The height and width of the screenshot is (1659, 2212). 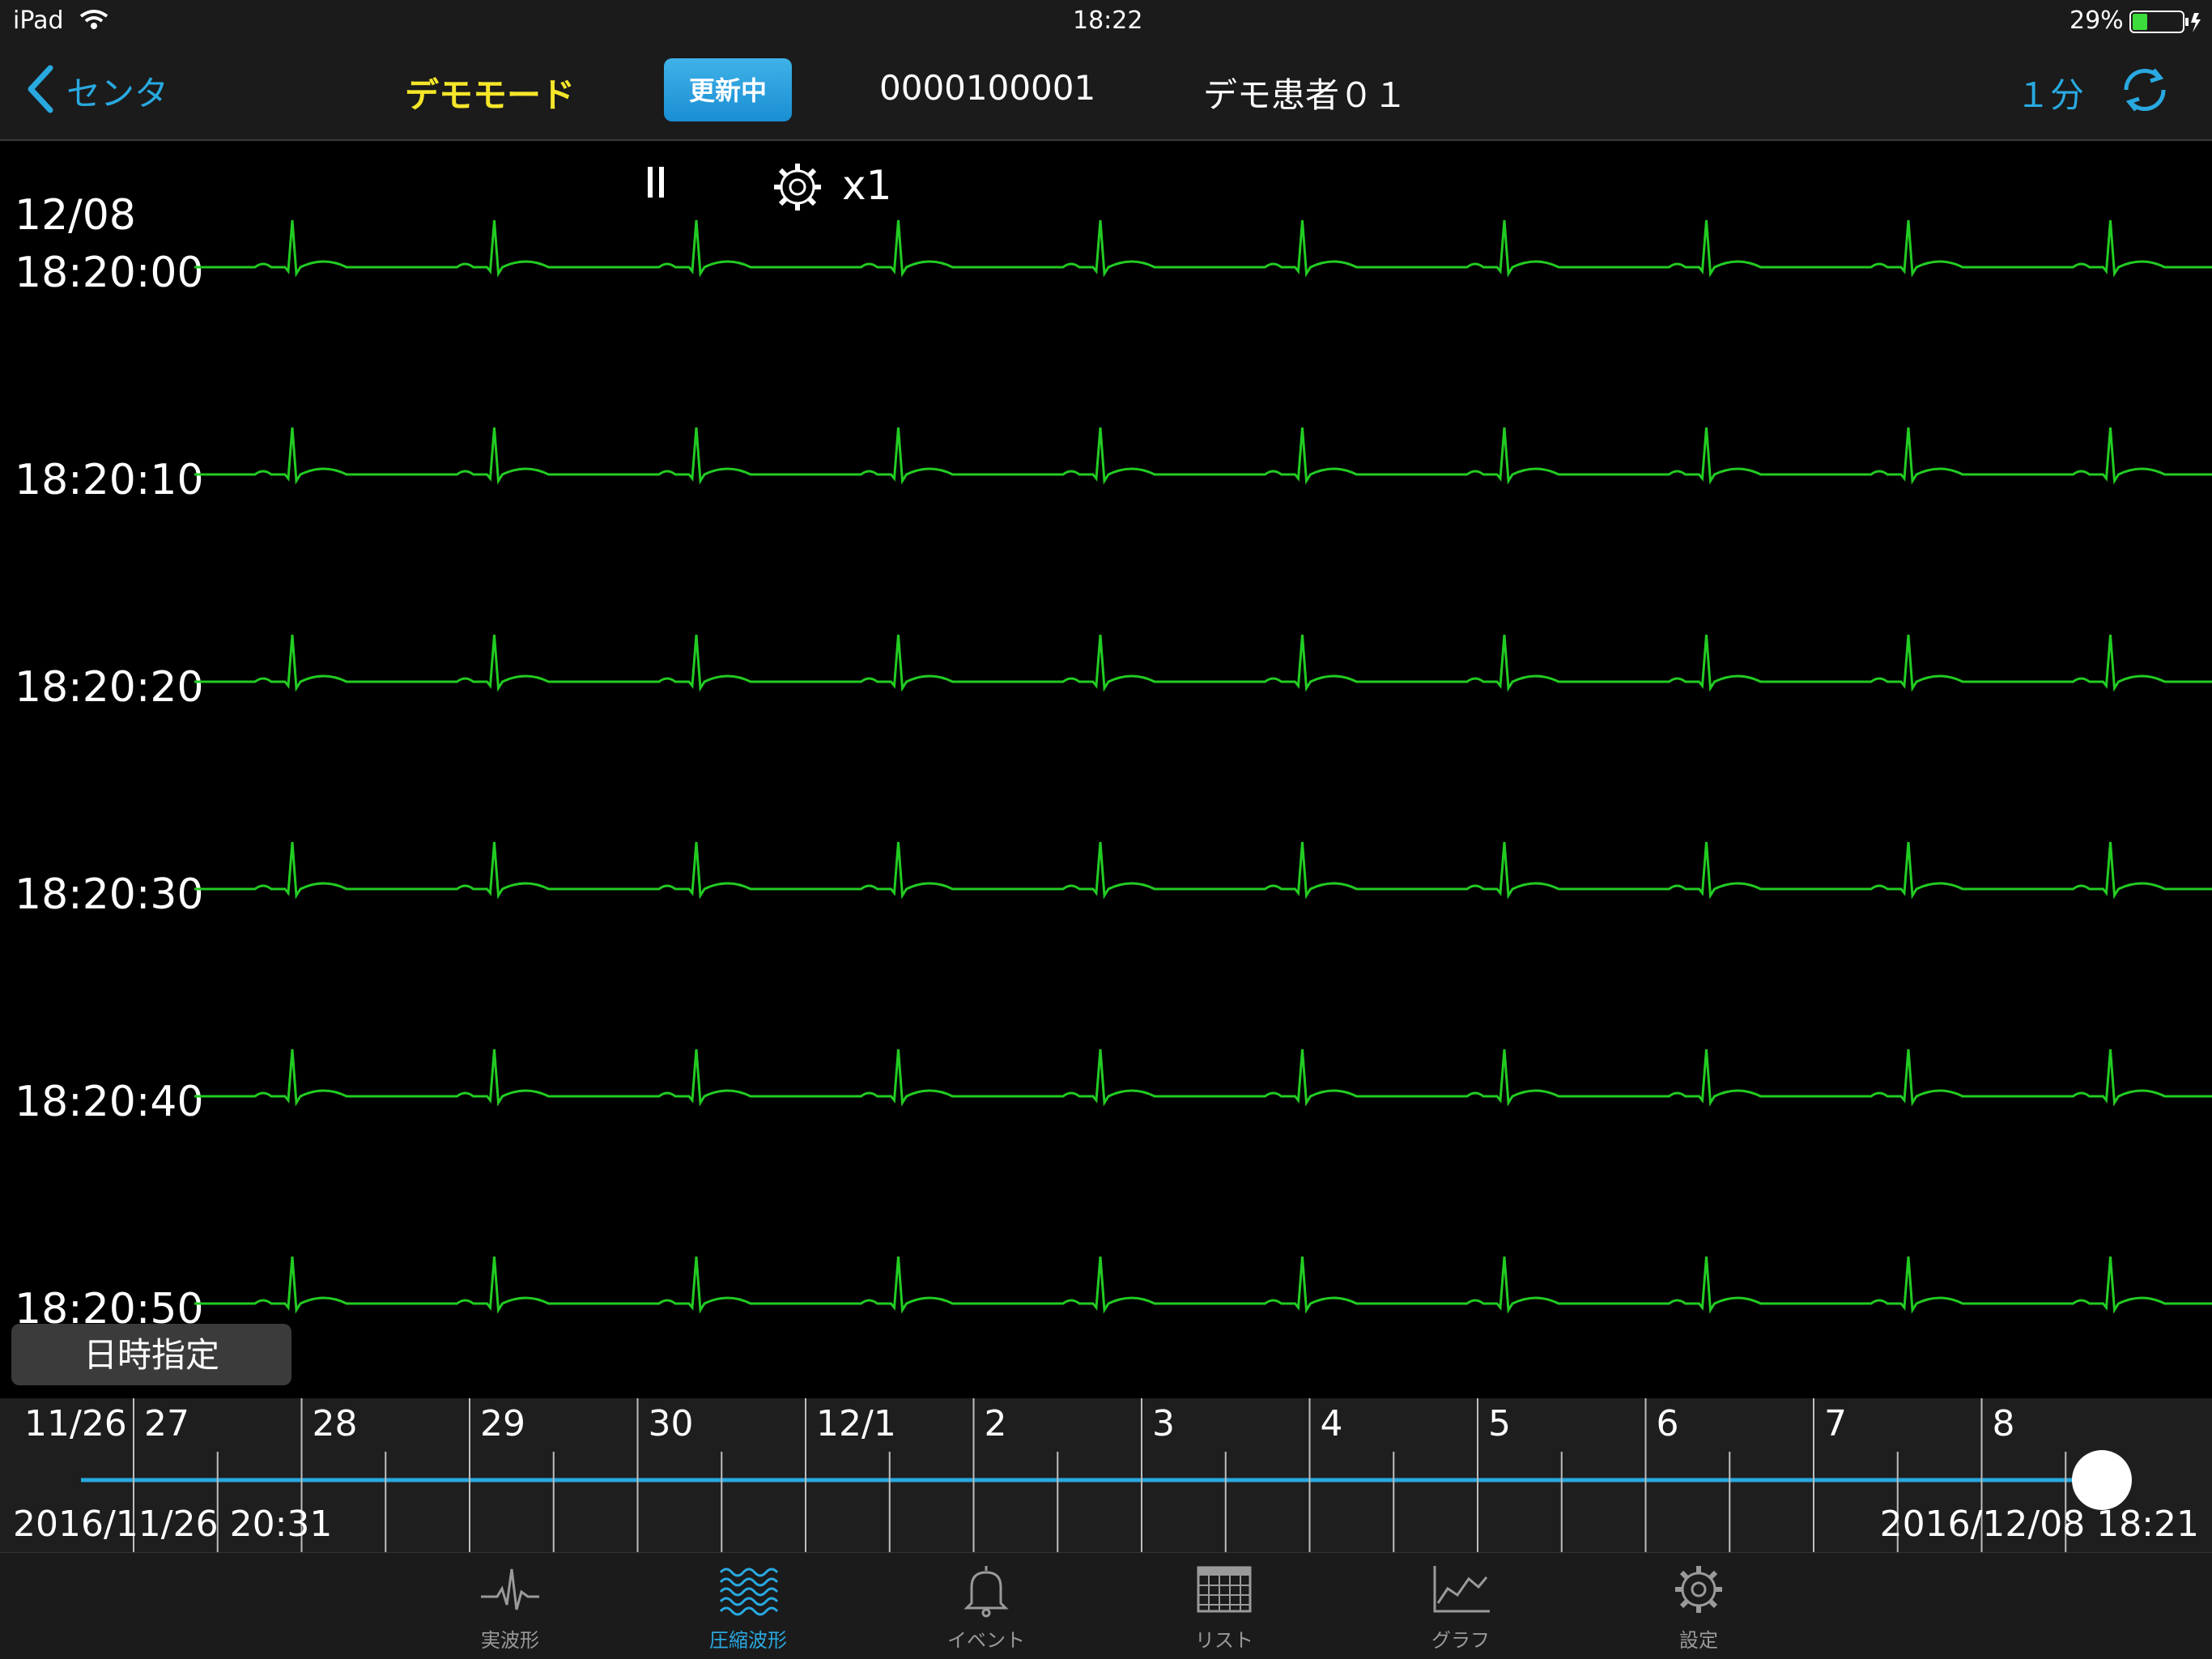 What do you see at coordinates (987, 88) in the screenshot?
I see `patient-id: 0000100001` at bounding box center [987, 88].